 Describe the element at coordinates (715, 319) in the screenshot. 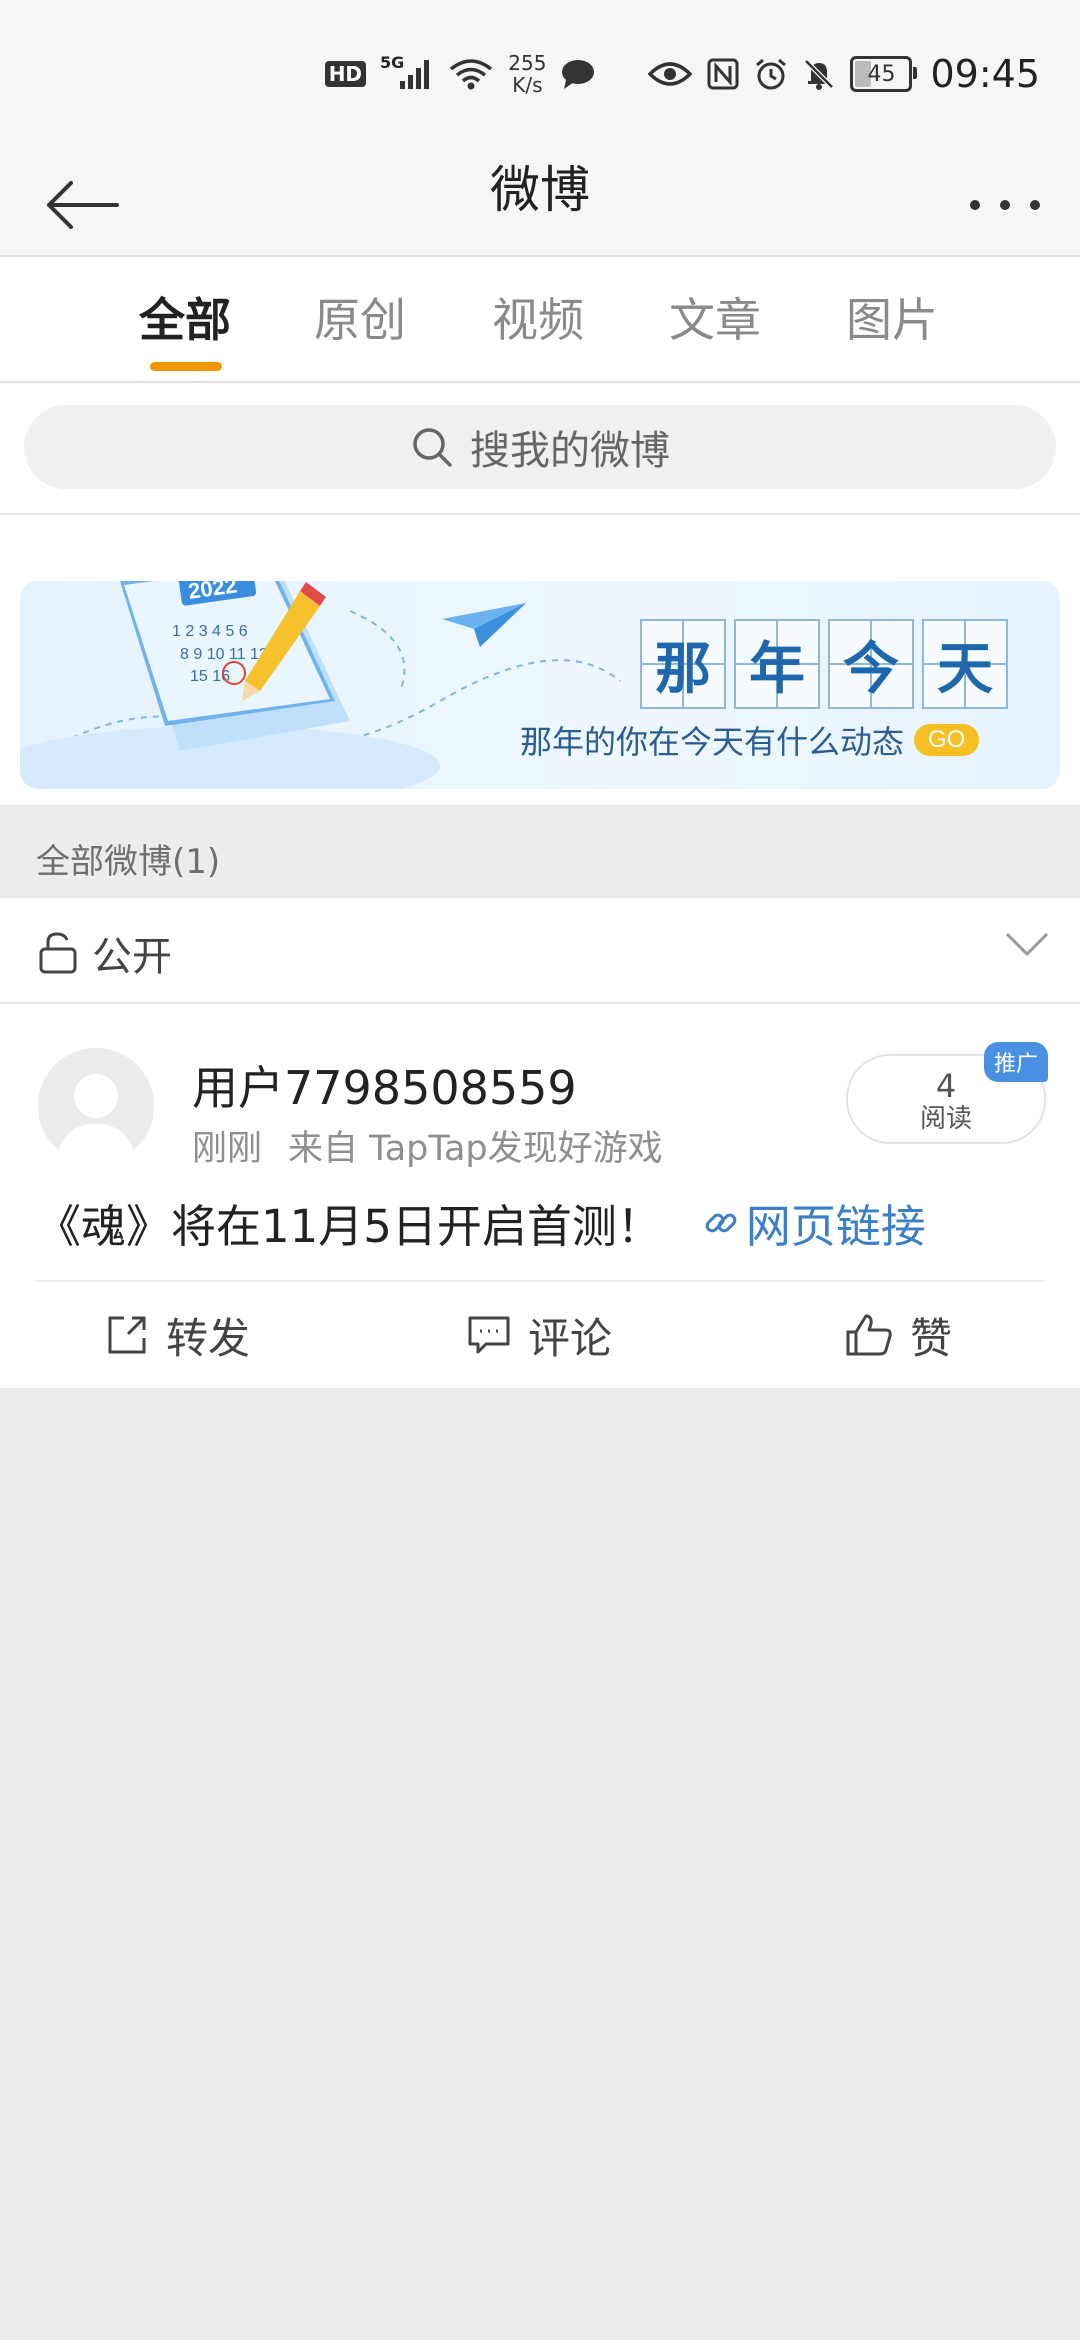

I see `tab-article: 文章` at that location.